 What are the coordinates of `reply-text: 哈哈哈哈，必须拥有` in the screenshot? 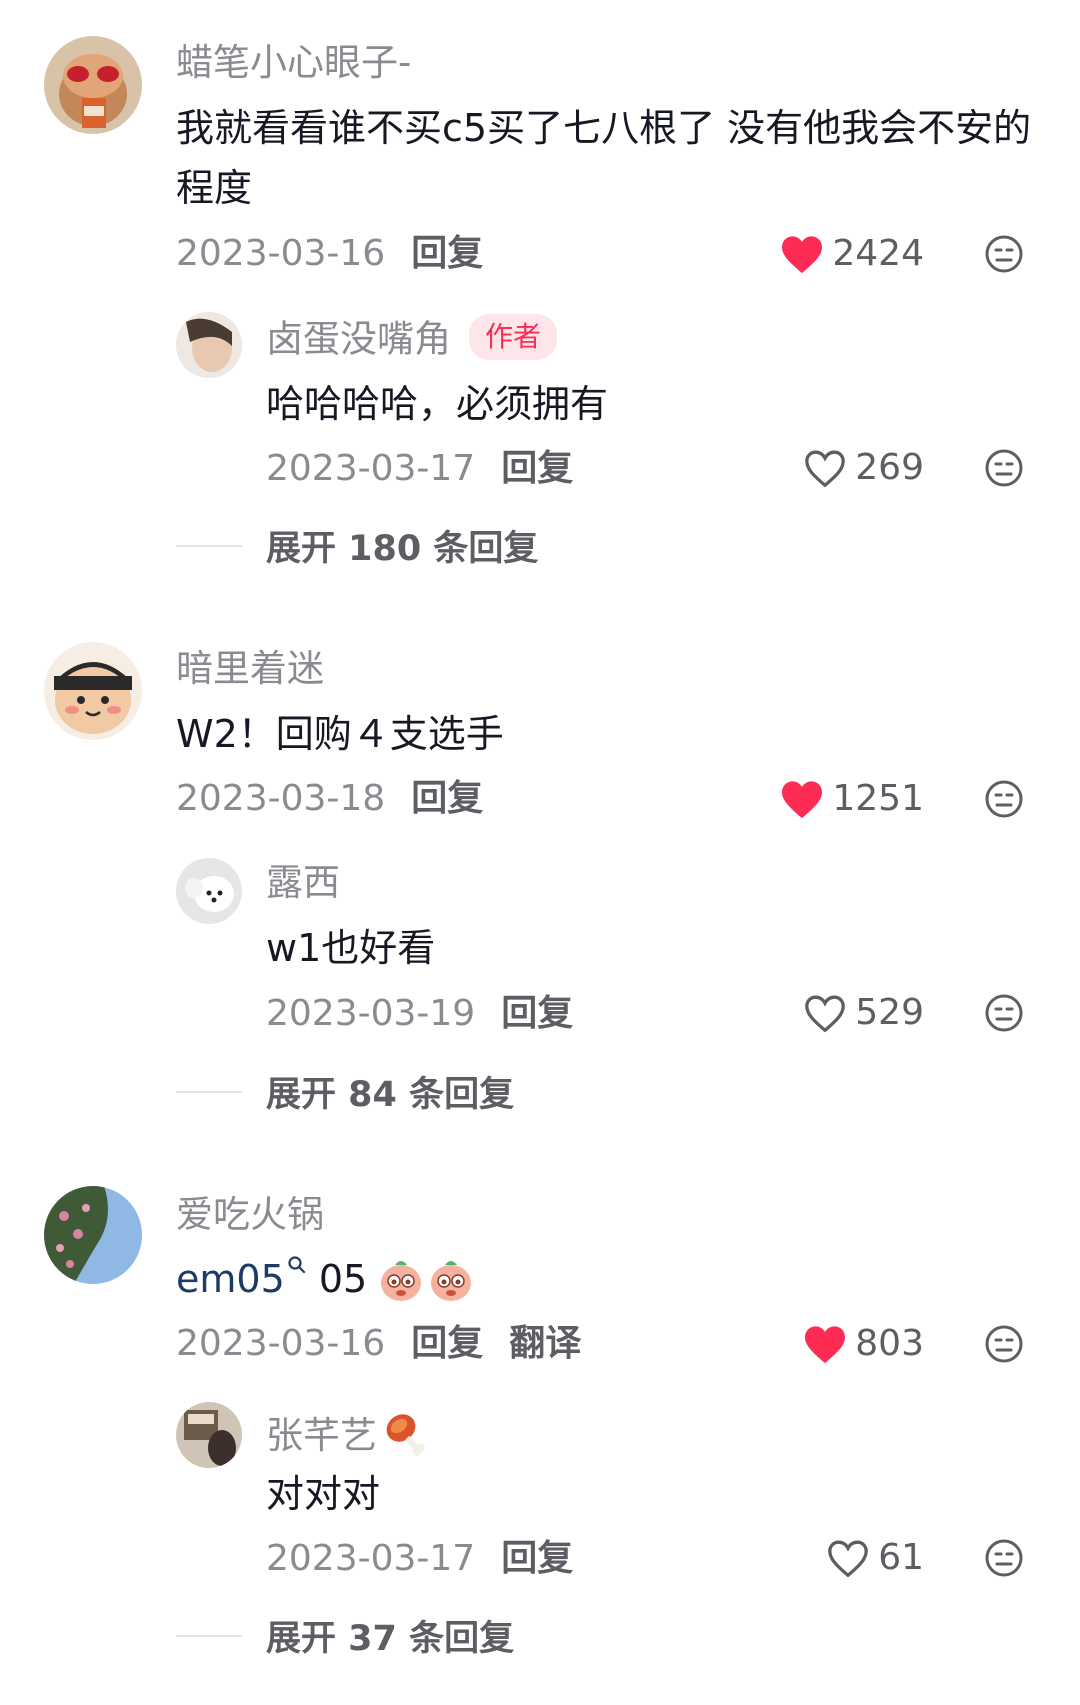 It's located at (437, 404).